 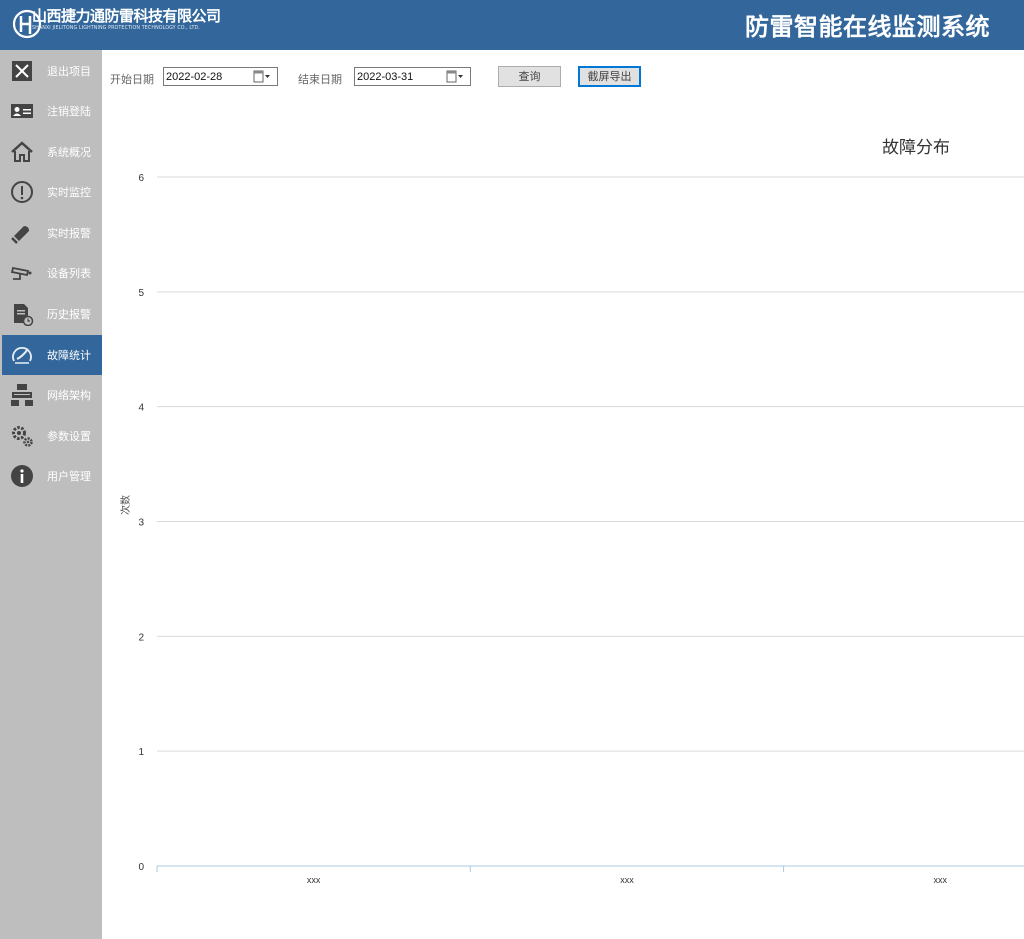 I want to click on y-tick-label: 5, so click(x=141, y=293).